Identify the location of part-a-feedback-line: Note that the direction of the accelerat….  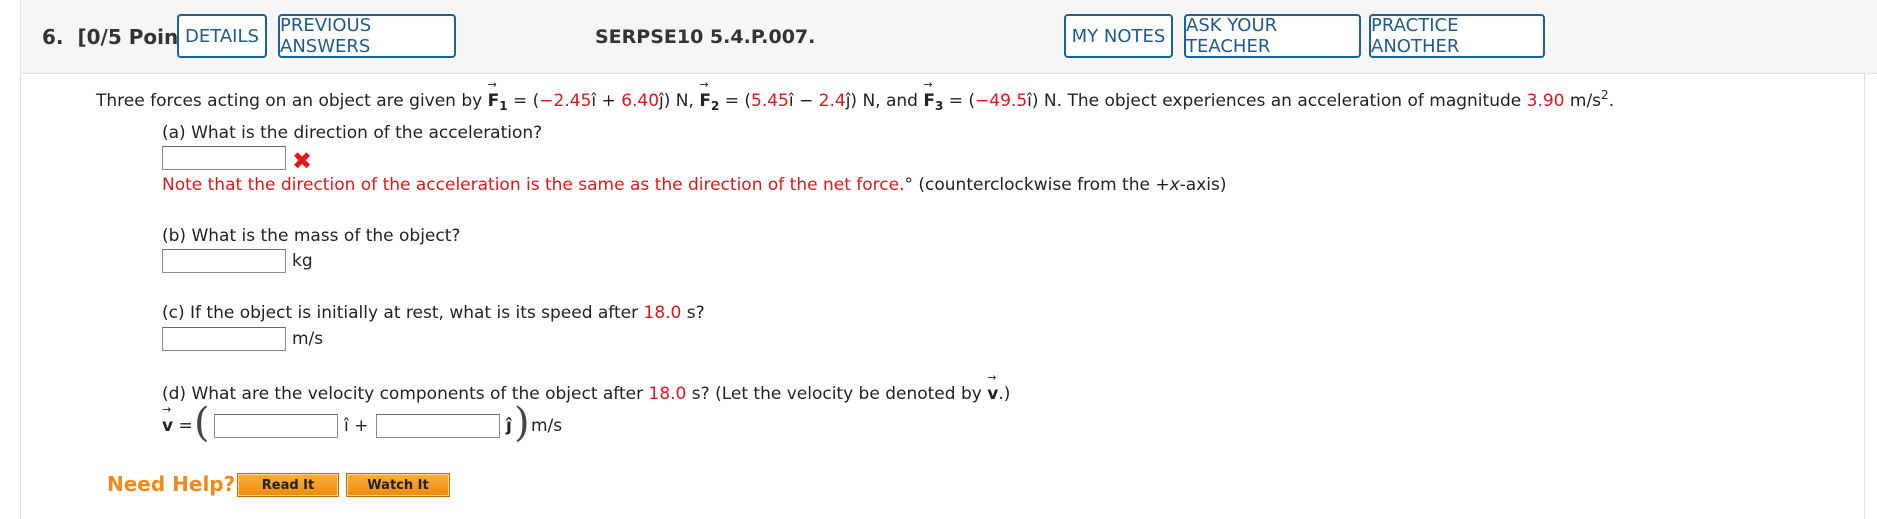
(694, 185).